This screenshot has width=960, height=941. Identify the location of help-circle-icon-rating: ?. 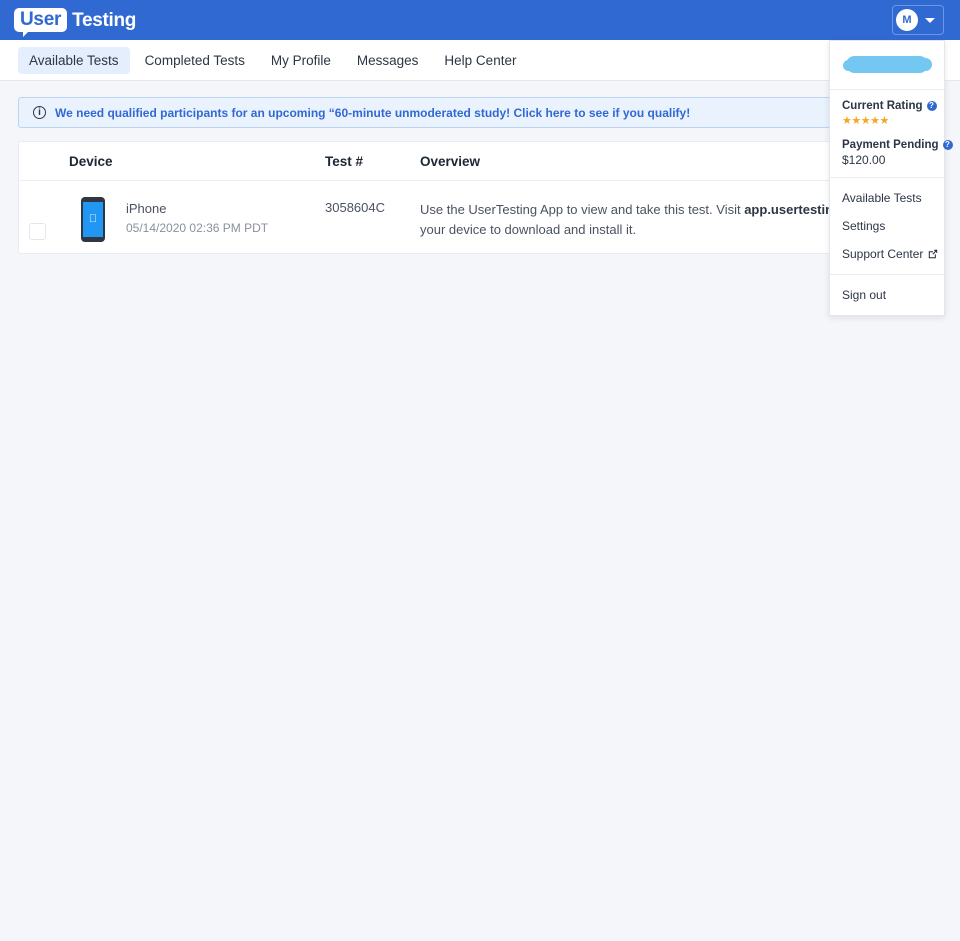
(931, 106).